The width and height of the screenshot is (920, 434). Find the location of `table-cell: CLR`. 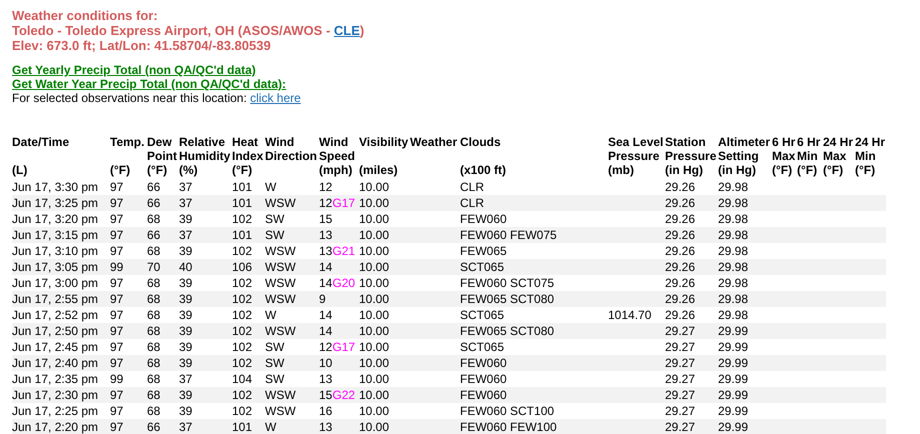

table-cell: CLR is located at coordinates (472, 203).